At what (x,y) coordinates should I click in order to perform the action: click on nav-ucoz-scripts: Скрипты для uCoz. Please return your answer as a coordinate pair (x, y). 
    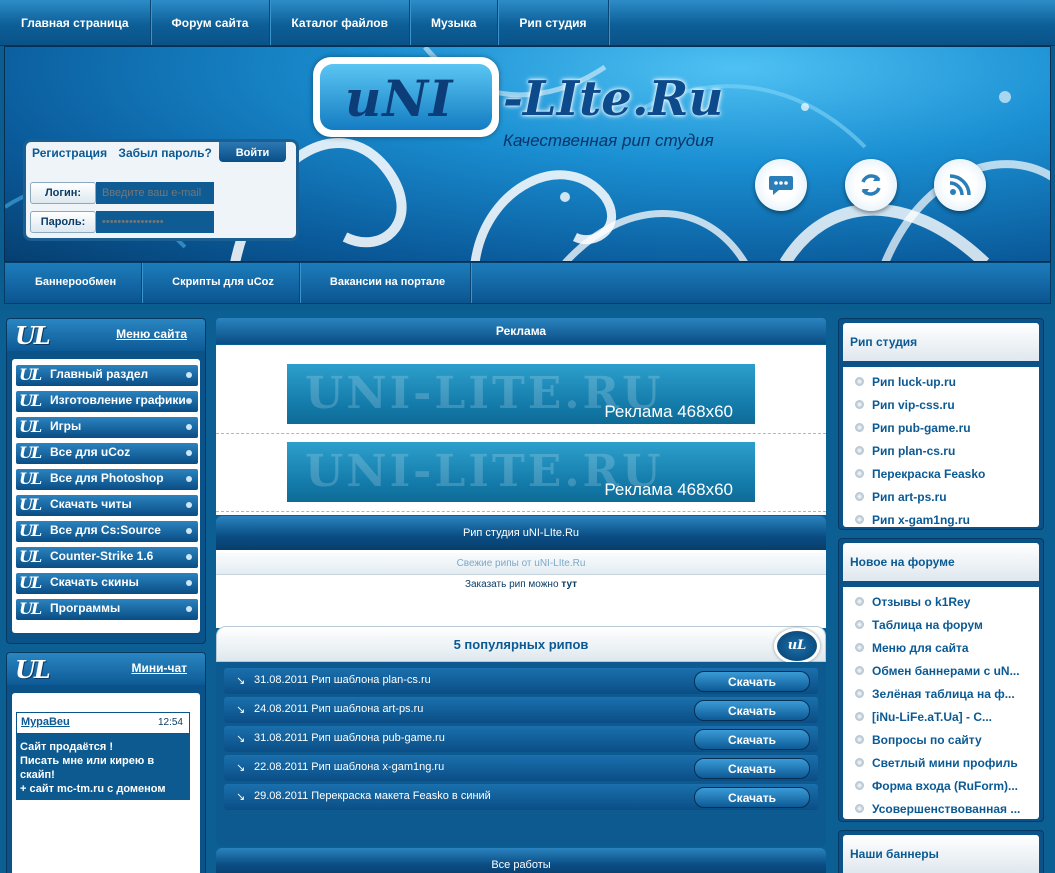
    Looking at the image, I should click on (221, 283).